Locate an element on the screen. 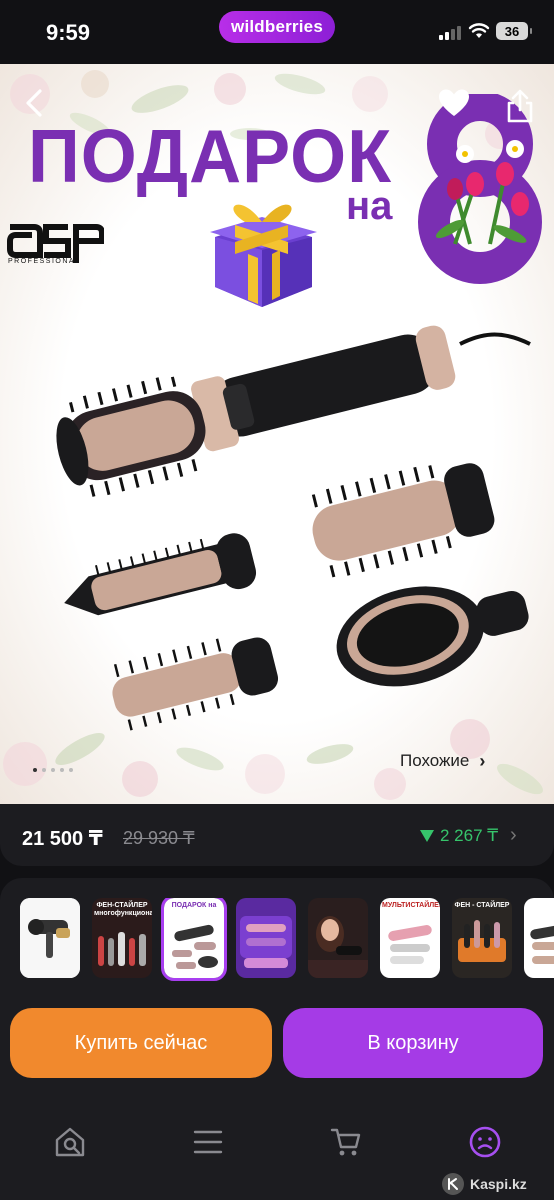 The height and width of the screenshot is (1200, 554). old-price: 29 930 ₸ is located at coordinates (159, 838).